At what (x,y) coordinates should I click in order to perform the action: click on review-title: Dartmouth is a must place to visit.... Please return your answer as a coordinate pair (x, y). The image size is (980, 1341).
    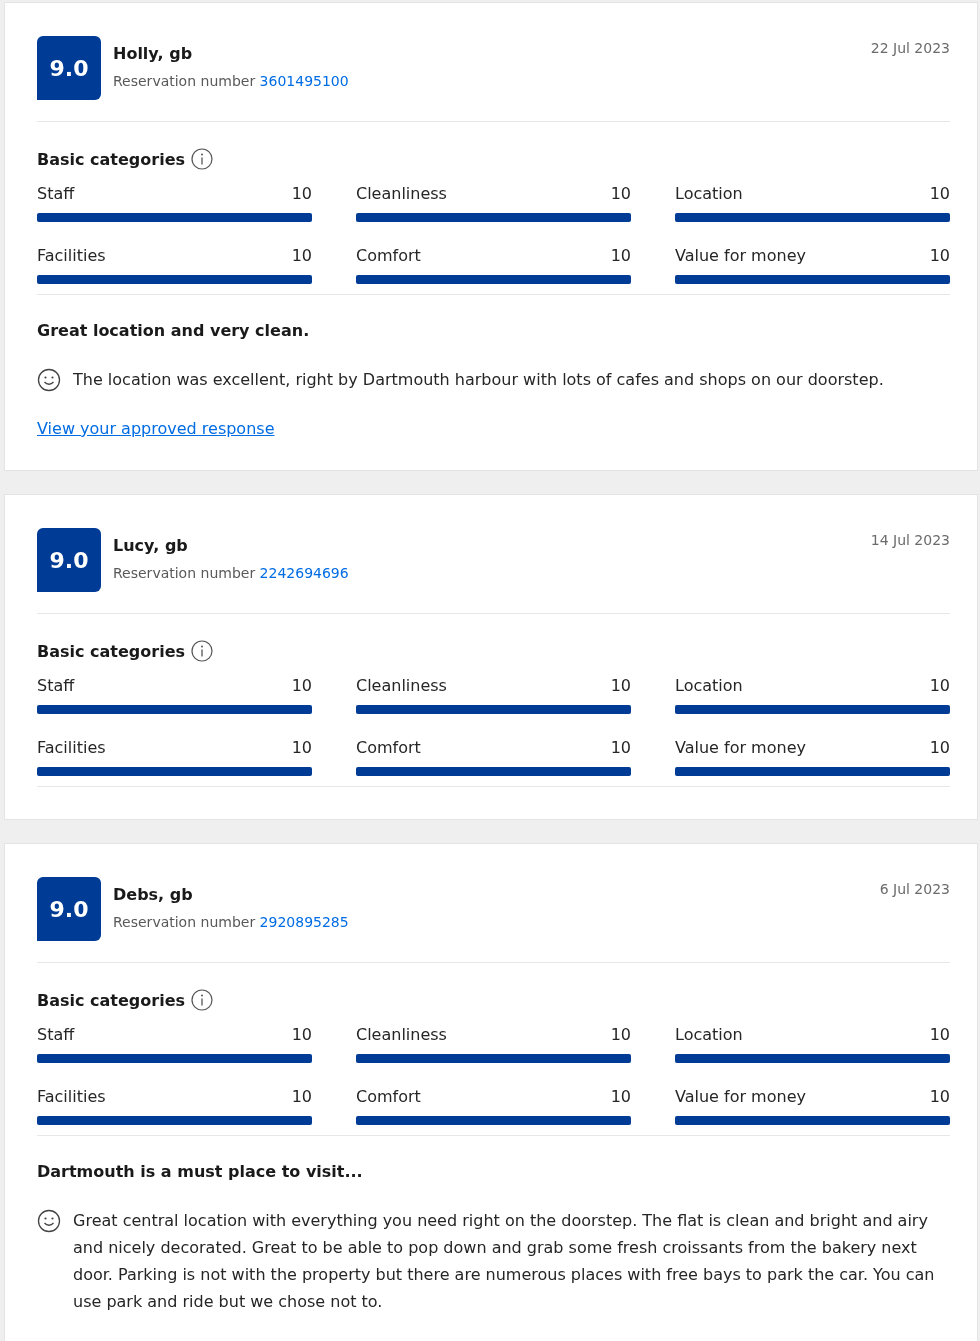
    Looking at the image, I should click on (200, 1171).